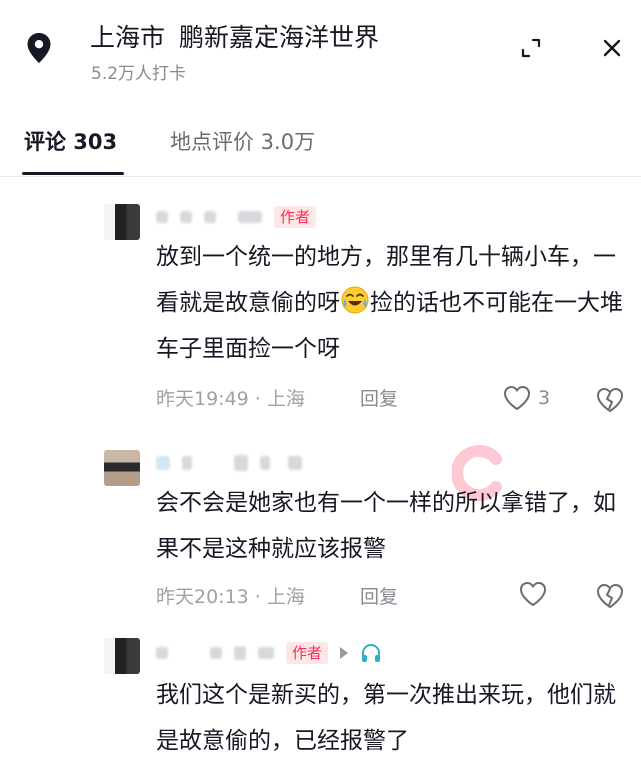 The height and width of the screenshot is (764, 641). I want to click on expand-button, so click(531, 48).